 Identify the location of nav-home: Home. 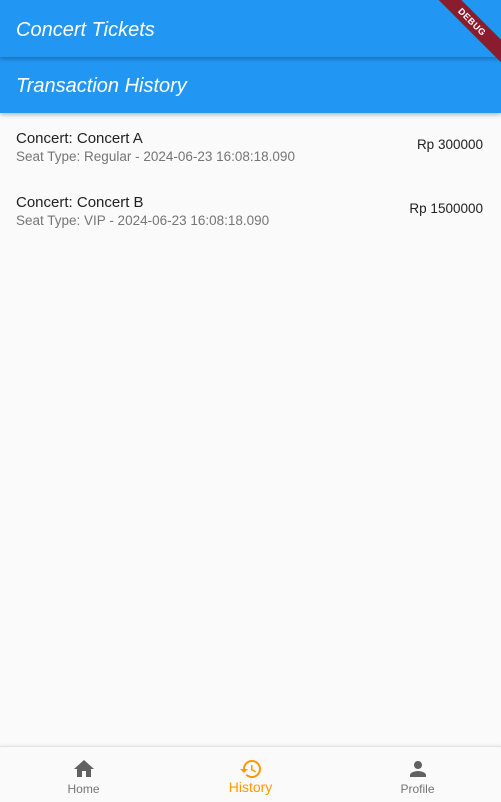
(83, 774).